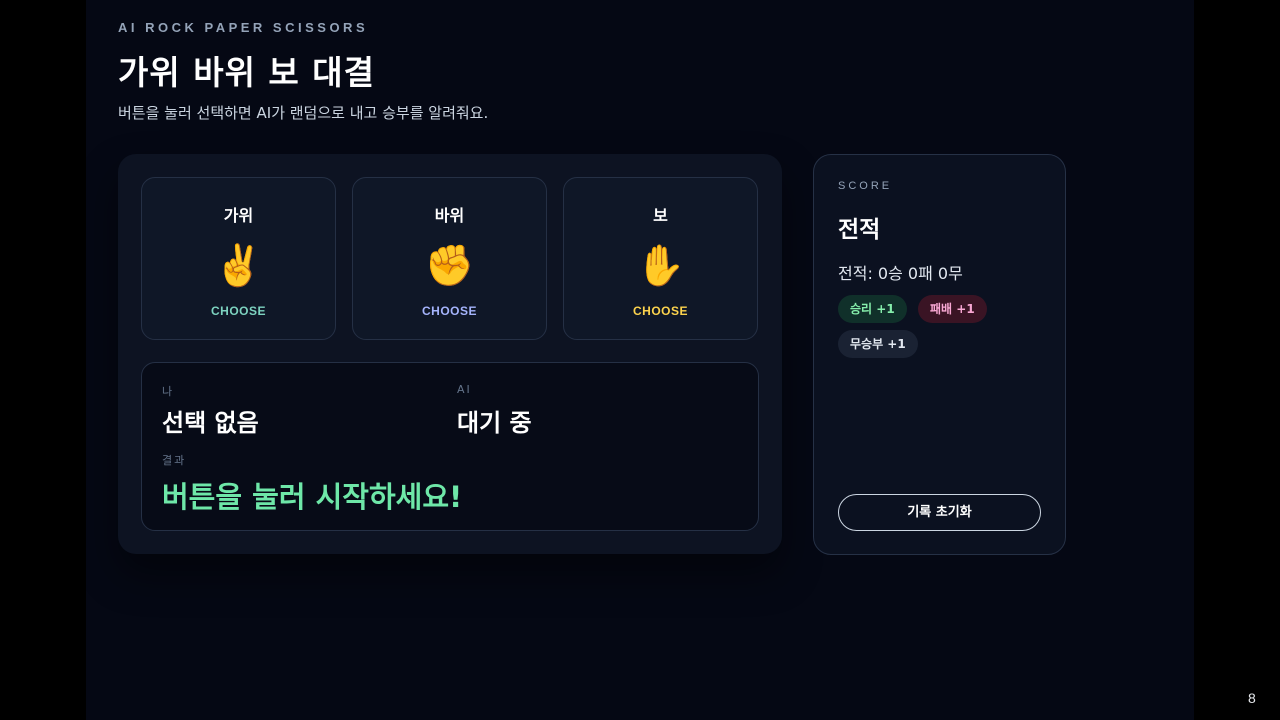  What do you see at coordinates (939, 512) in the screenshot?
I see `reset-record-button: 기록 초기화` at bounding box center [939, 512].